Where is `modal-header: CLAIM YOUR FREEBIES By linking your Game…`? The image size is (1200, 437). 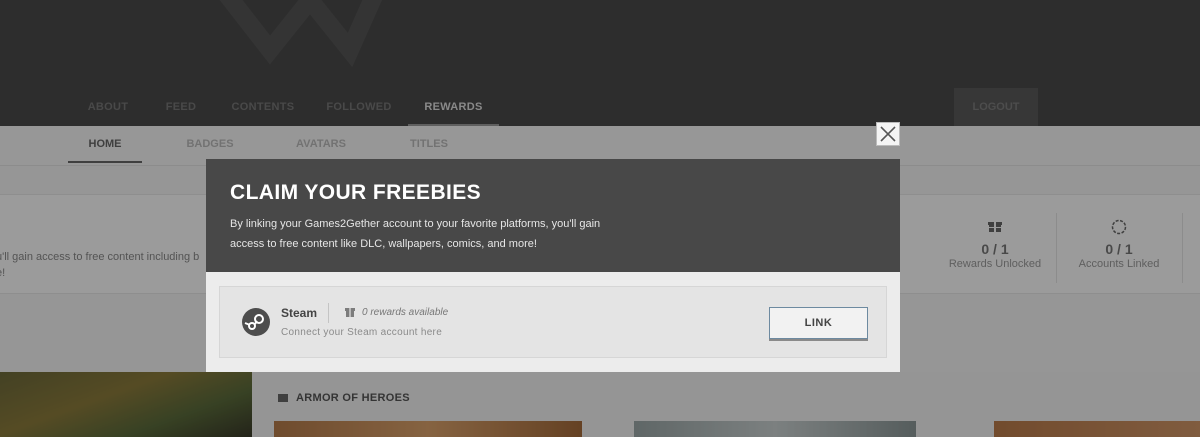 modal-header: CLAIM YOUR FREEBIES By linking your Game… is located at coordinates (553, 215).